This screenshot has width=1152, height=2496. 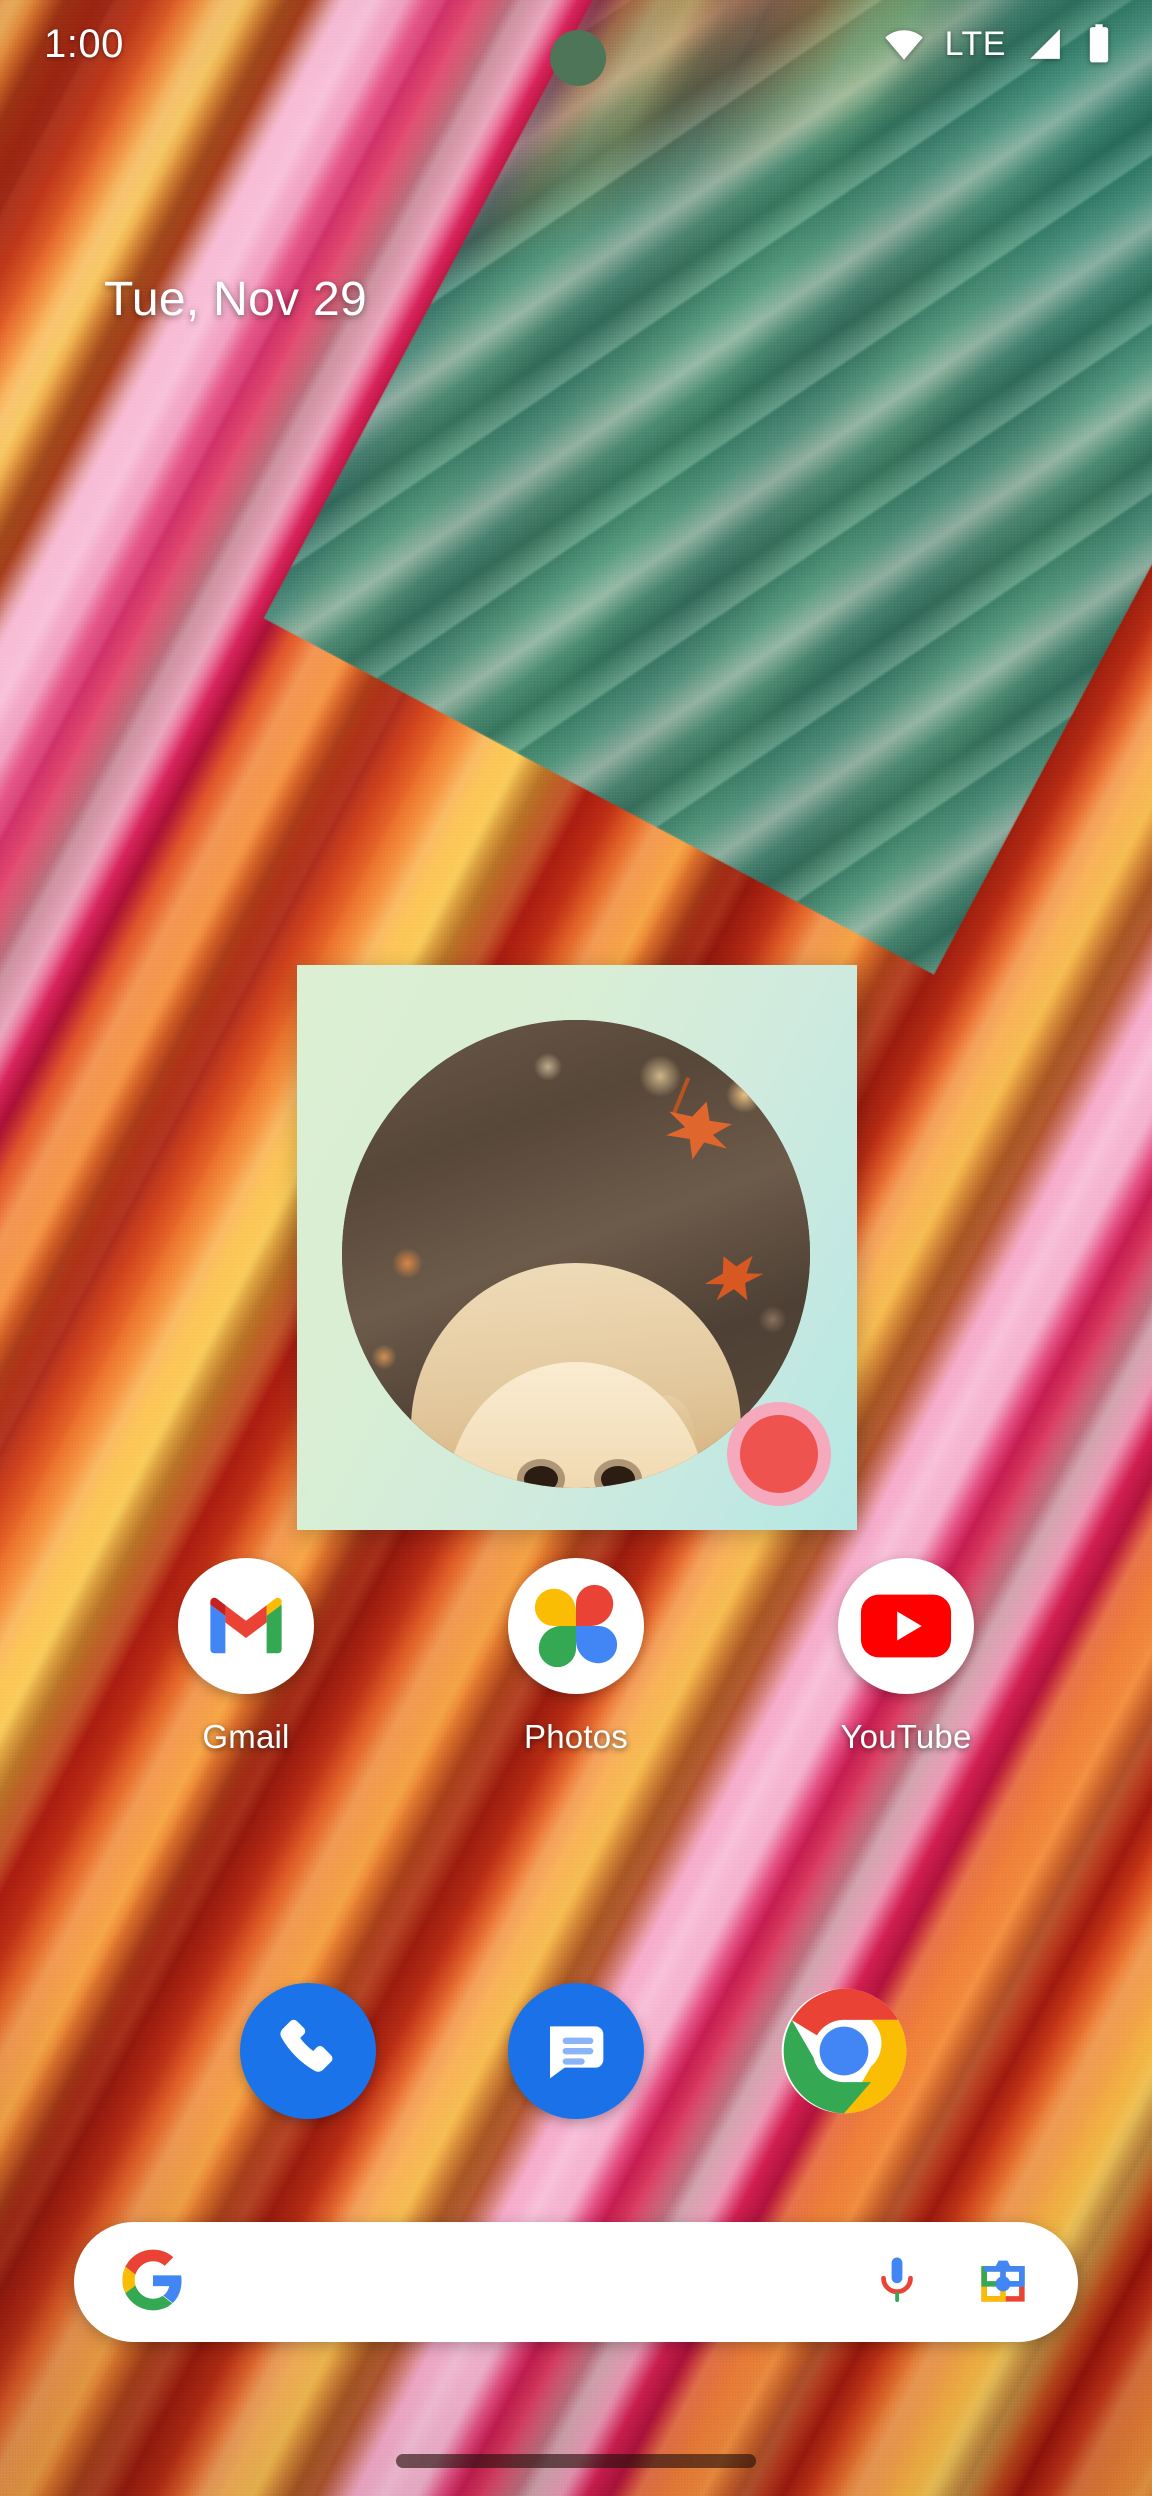 I want to click on youtube-icon, so click(x=906, y=1626).